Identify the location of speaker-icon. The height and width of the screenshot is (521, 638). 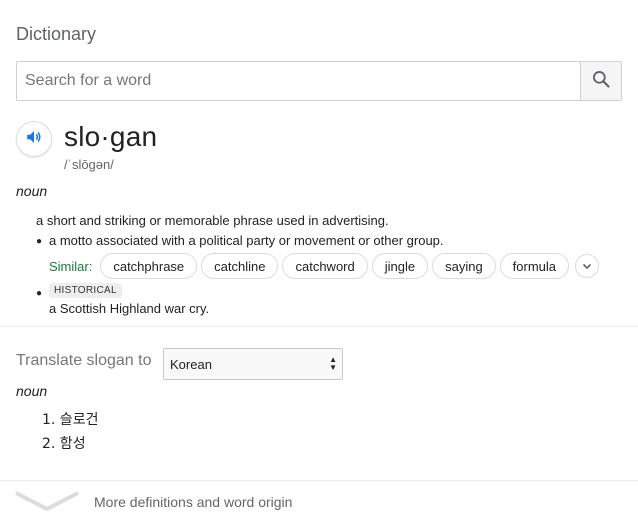
(34, 139).